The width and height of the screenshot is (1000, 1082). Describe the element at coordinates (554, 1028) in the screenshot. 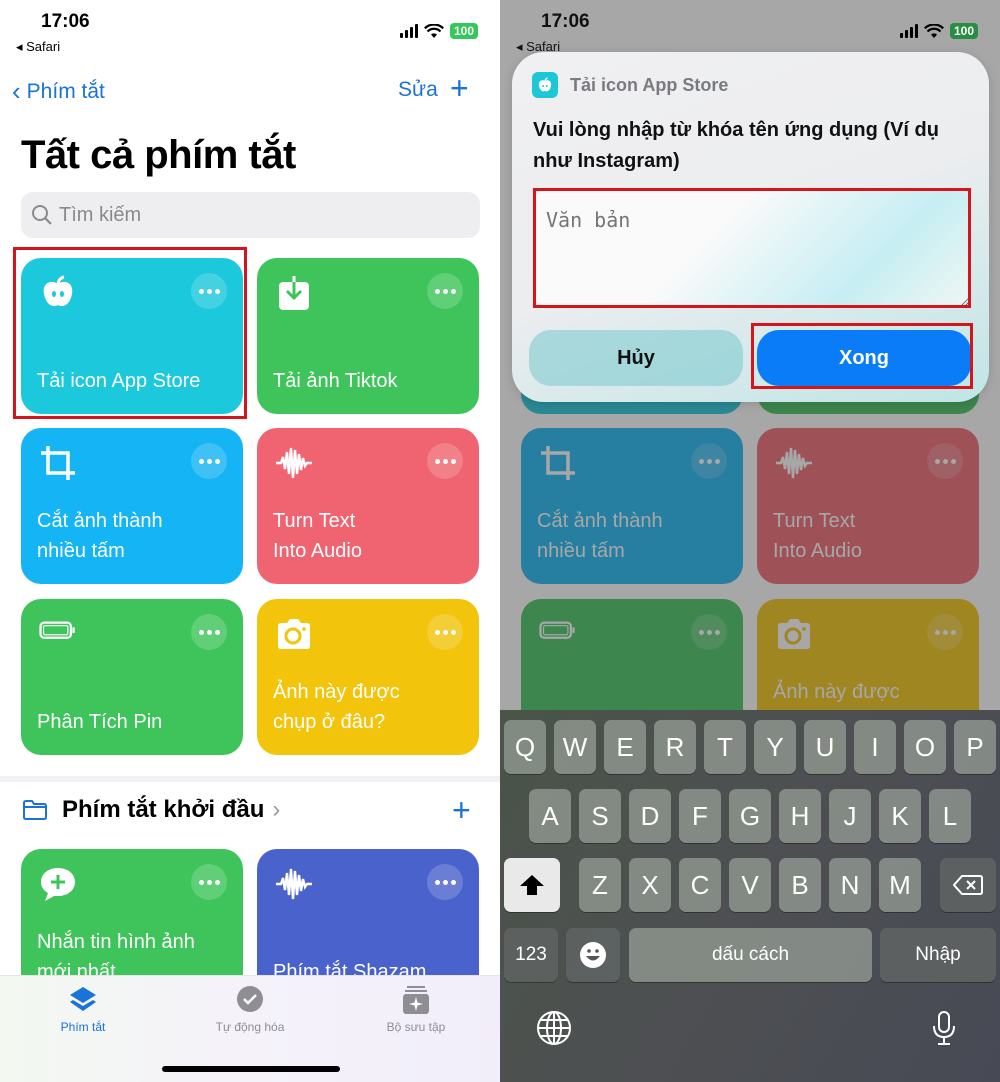

I see `globe-icon` at that location.